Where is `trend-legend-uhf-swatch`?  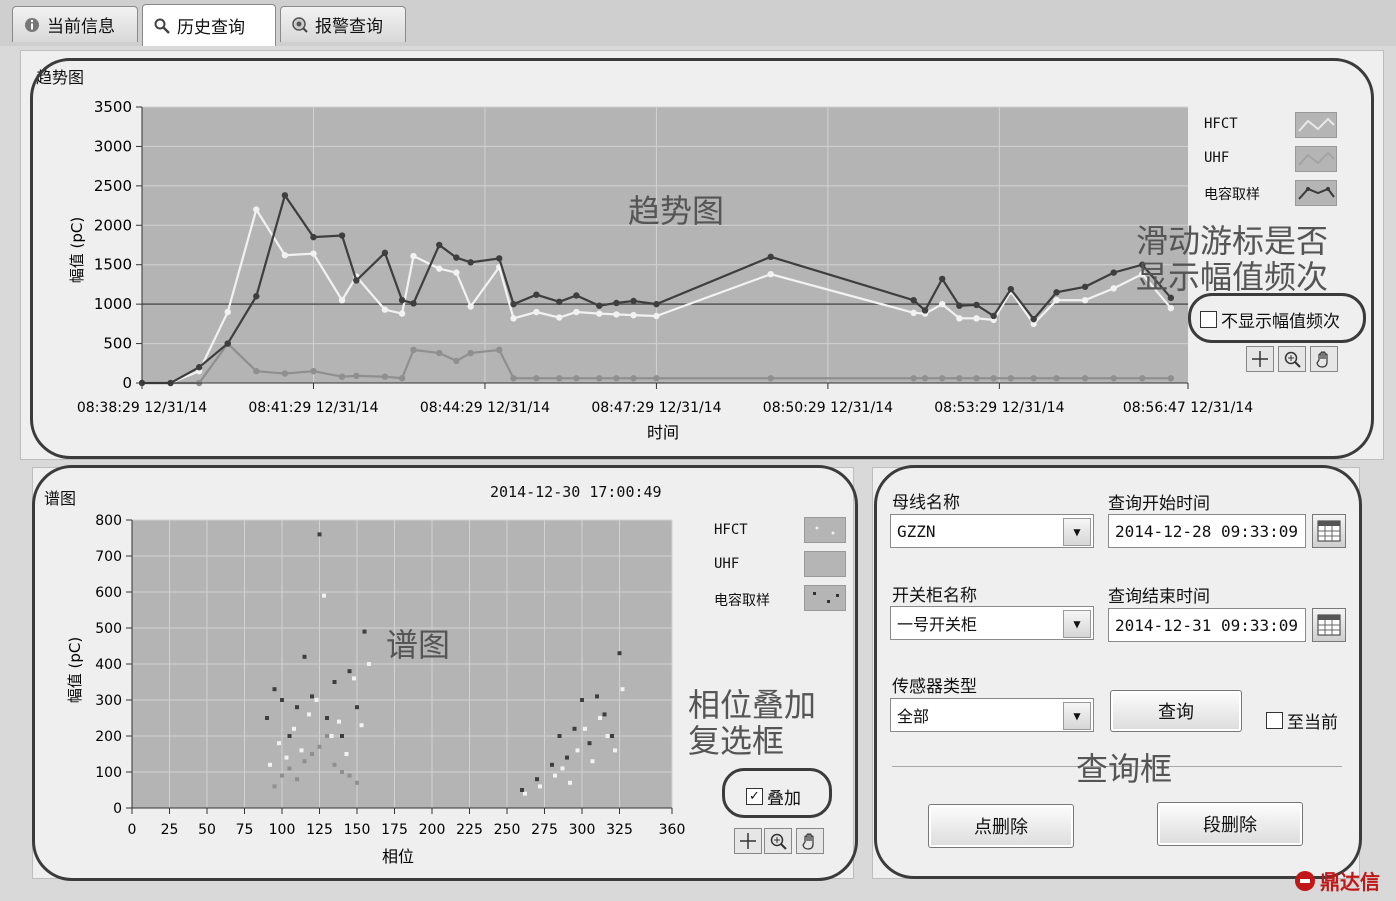
trend-legend-uhf-swatch is located at coordinates (1316, 159).